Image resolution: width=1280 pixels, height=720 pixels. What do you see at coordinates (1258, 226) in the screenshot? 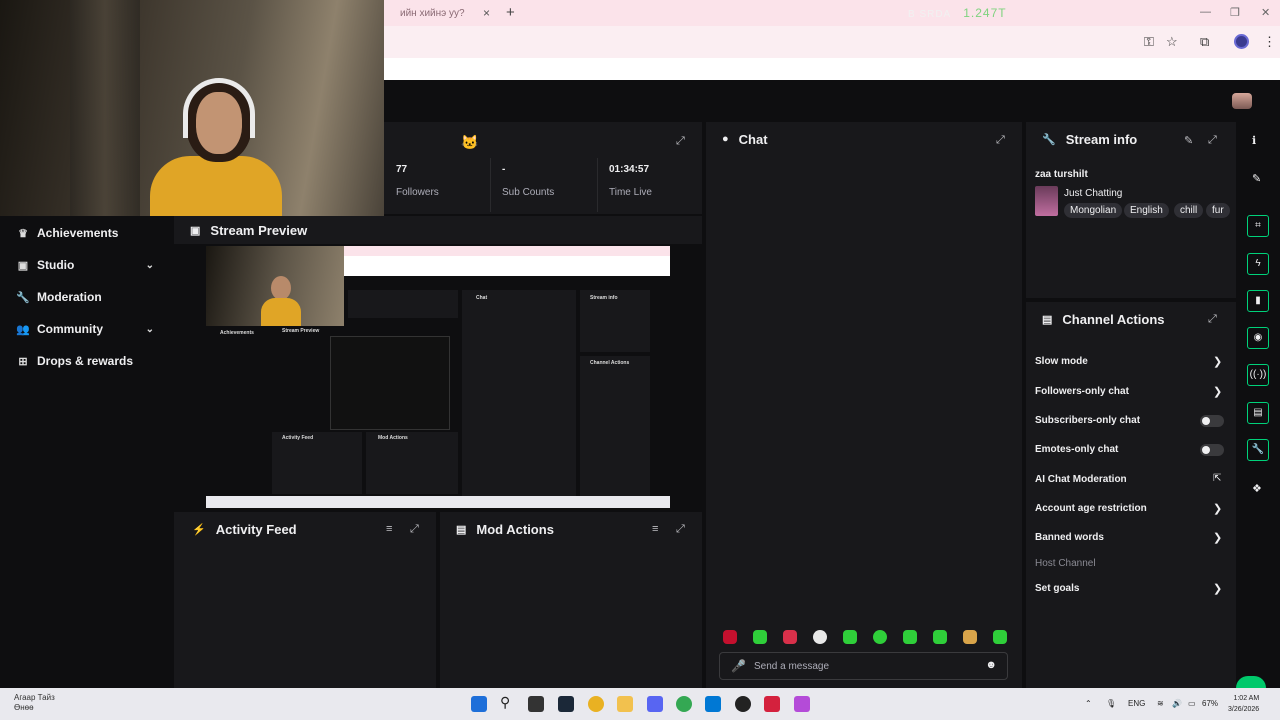
I see `clip-icon: ⌗` at bounding box center [1258, 226].